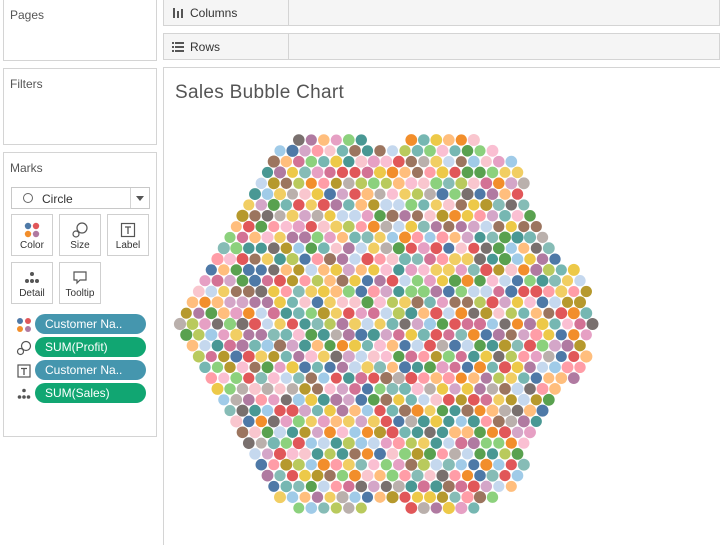 Image resolution: width=720 pixels, height=545 pixels. Describe the element at coordinates (32, 235) in the screenshot. I see `color-card: Color` at that location.